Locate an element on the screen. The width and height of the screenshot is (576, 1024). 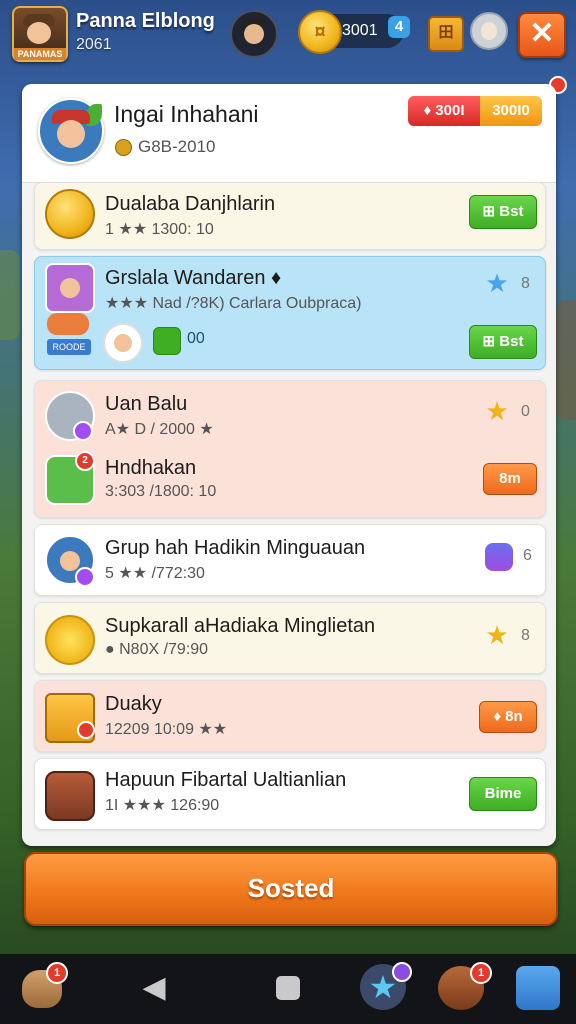
header-avatar is located at coordinates (71, 131).